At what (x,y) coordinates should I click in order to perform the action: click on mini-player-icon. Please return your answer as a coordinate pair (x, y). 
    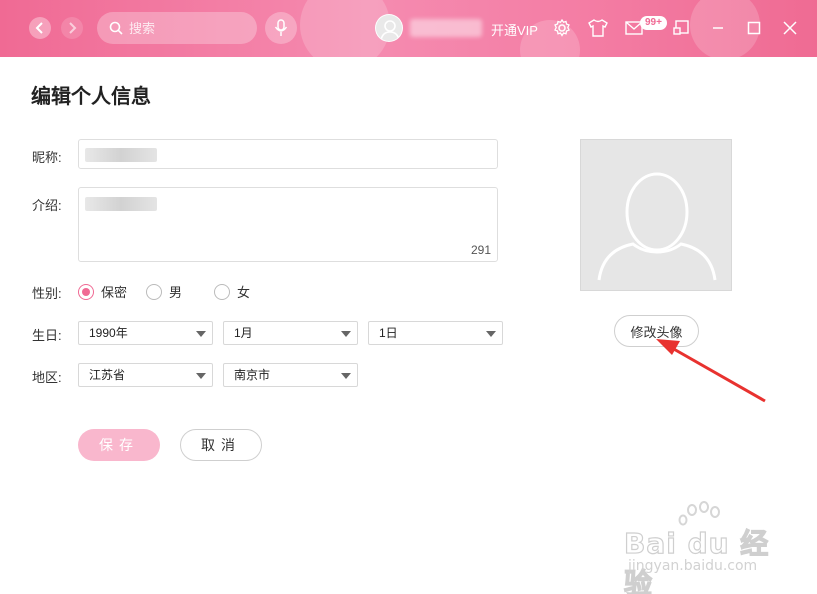
    Looking at the image, I should click on (681, 27).